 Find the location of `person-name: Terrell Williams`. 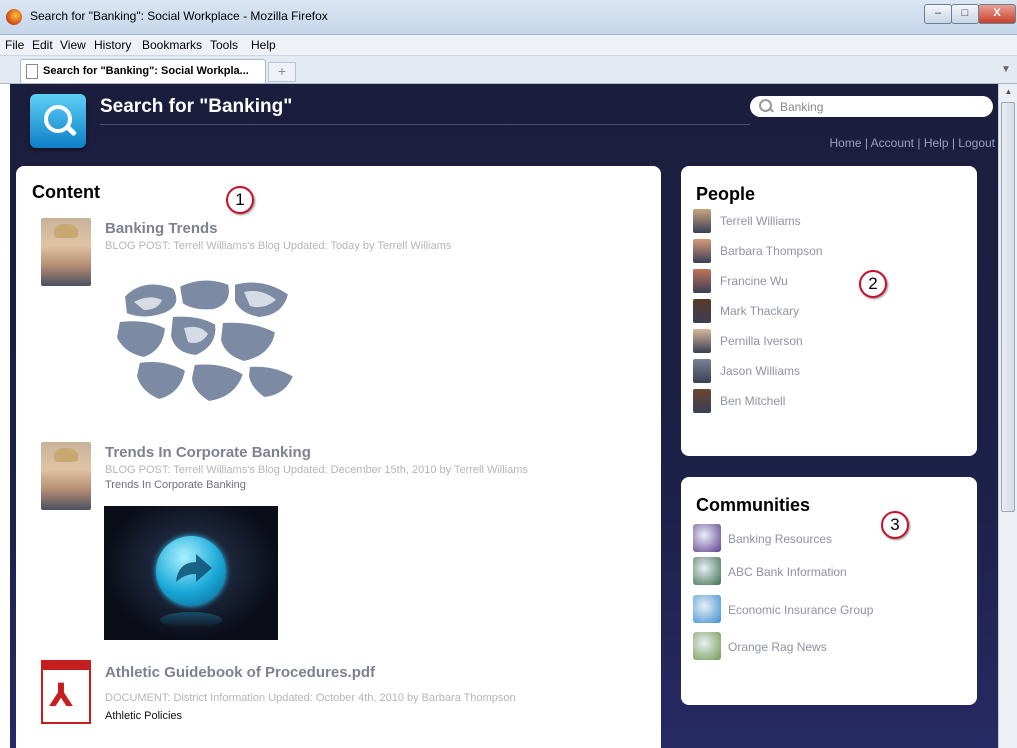

person-name: Terrell Williams is located at coordinates (760, 221).